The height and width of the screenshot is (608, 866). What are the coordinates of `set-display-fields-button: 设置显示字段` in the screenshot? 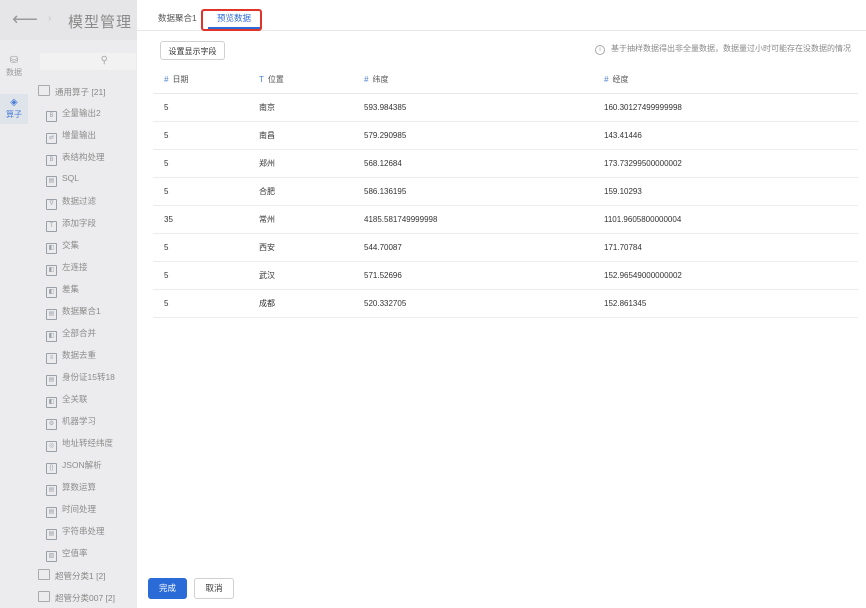 It's located at (192, 50).